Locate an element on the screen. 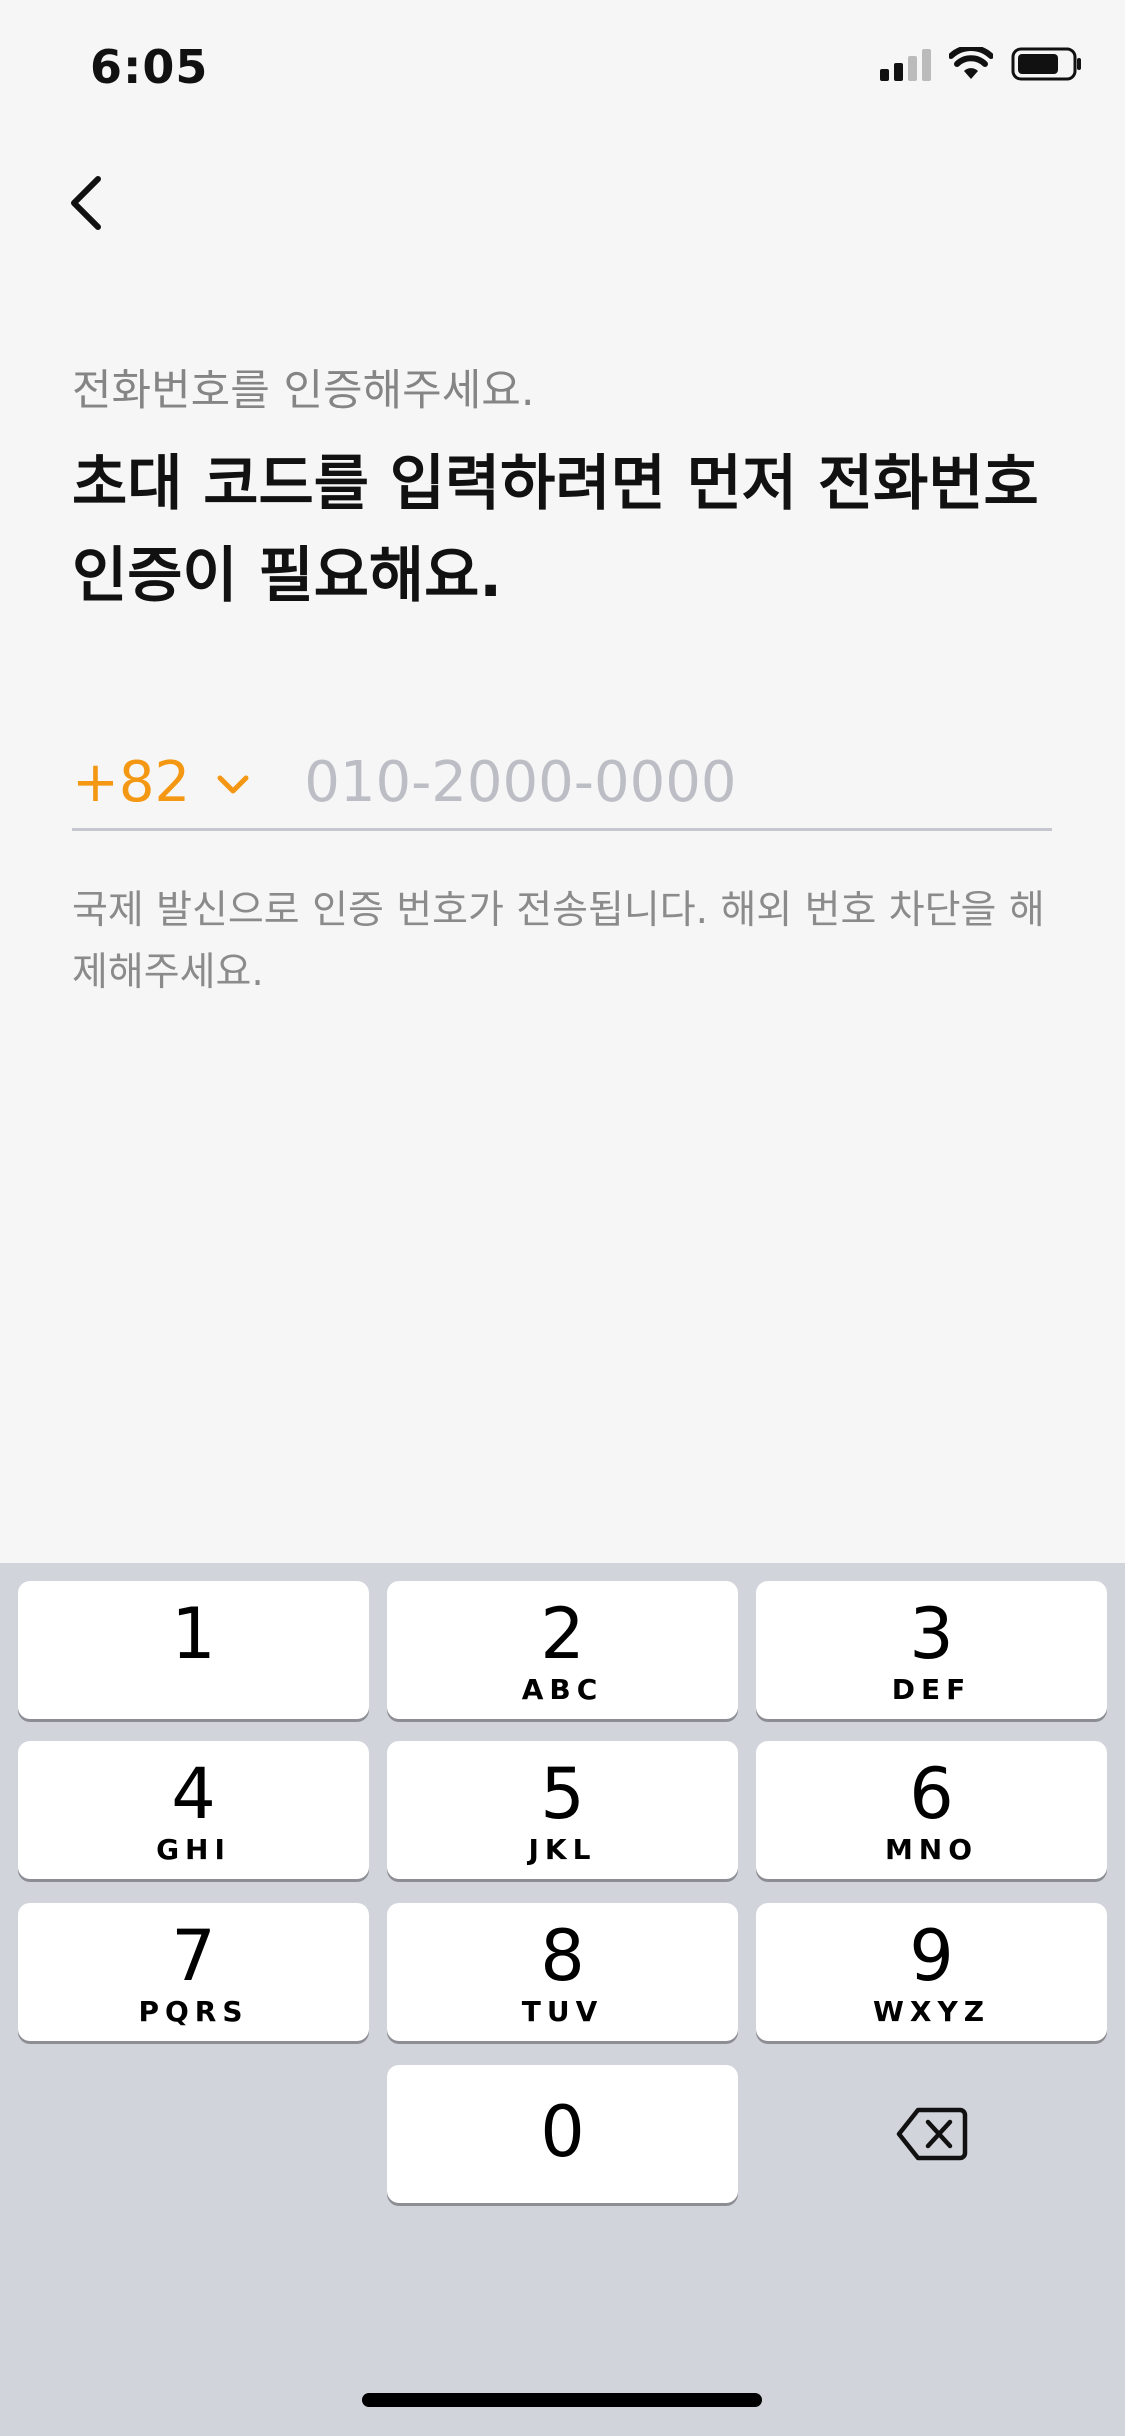  key-1: 1 is located at coordinates (193, 1650).